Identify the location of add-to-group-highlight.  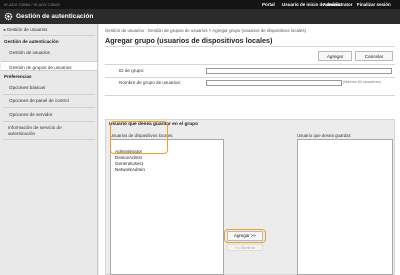
(245, 236).